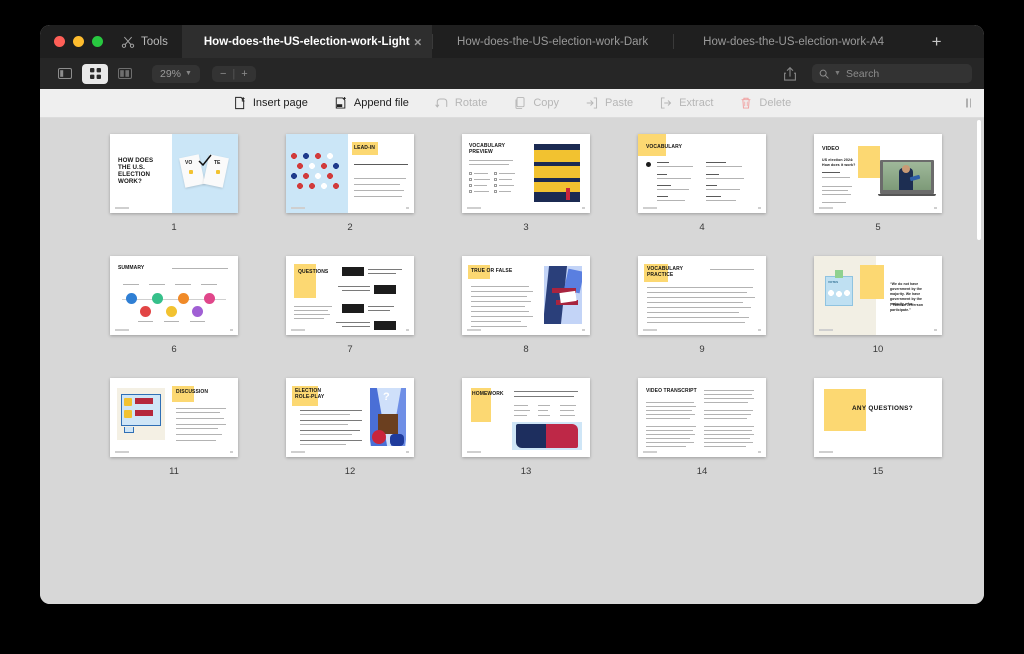 Image resolution: width=1024 pixels, height=654 pixels. I want to click on slide-title: VOCABULARY PREVIEW, so click(487, 149).